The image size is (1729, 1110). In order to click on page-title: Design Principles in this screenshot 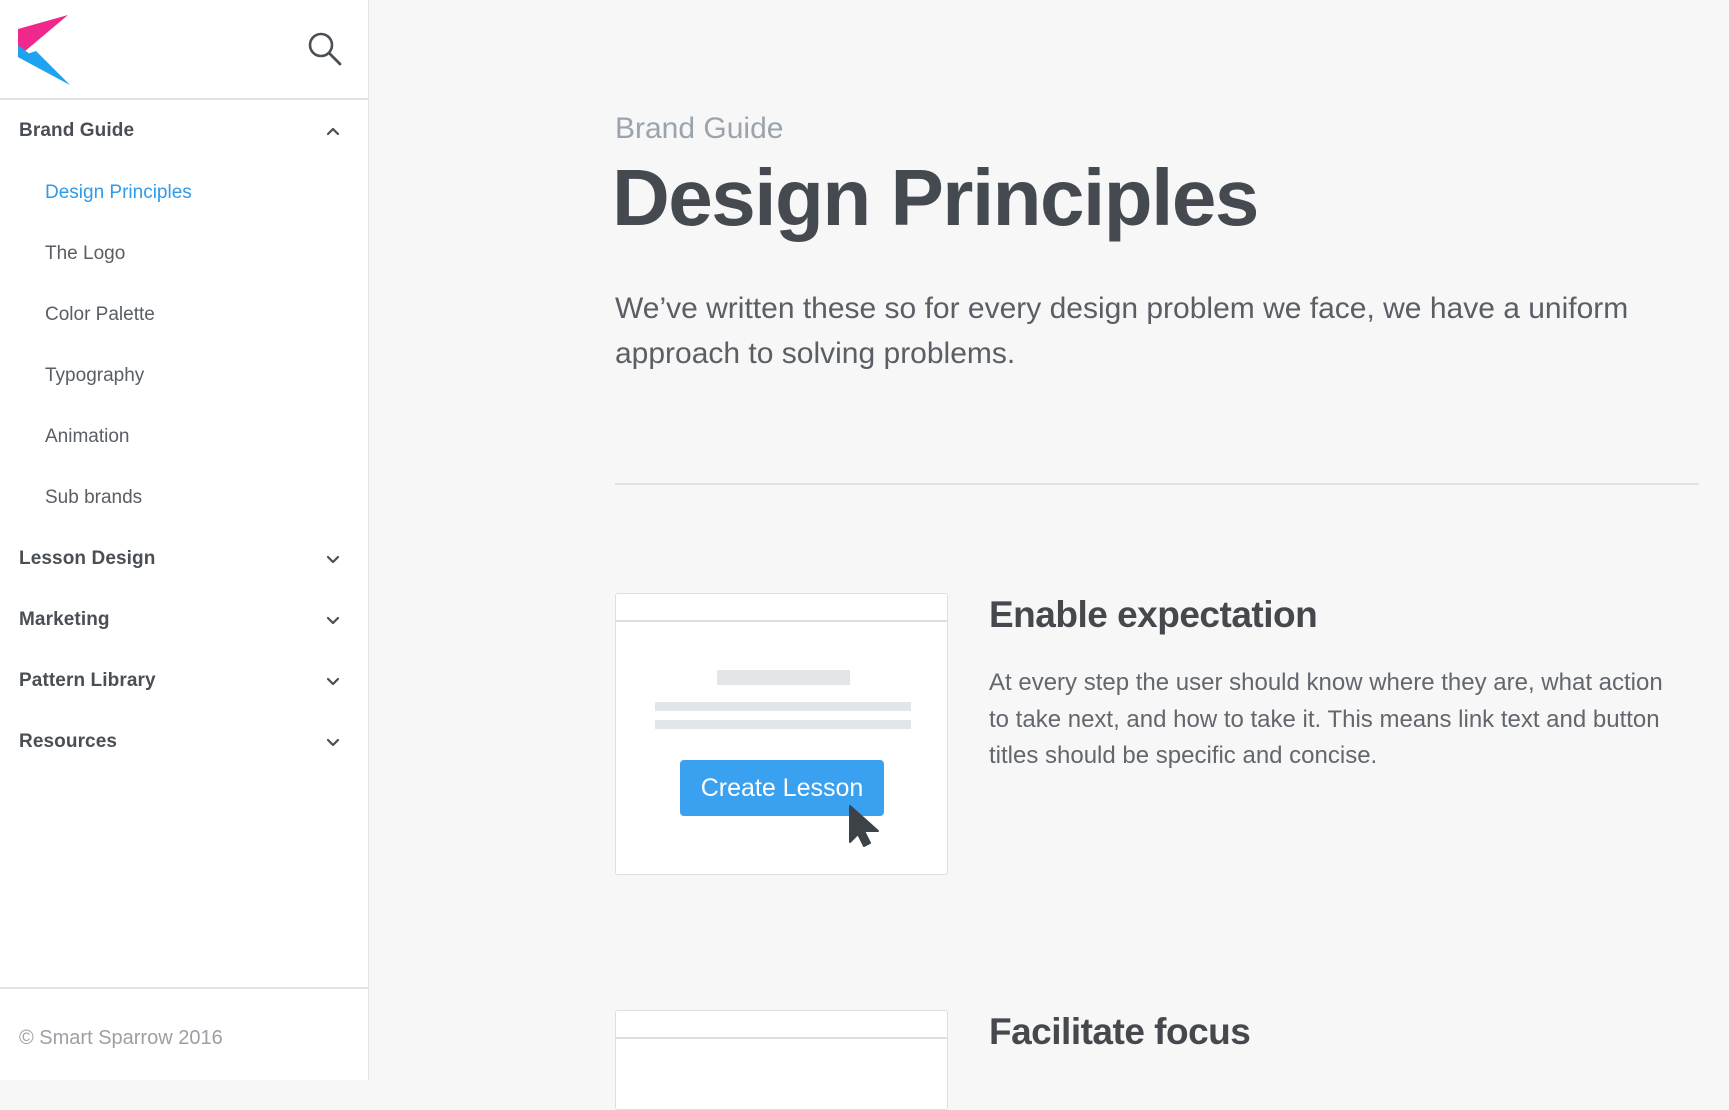, I will do `click(935, 197)`.